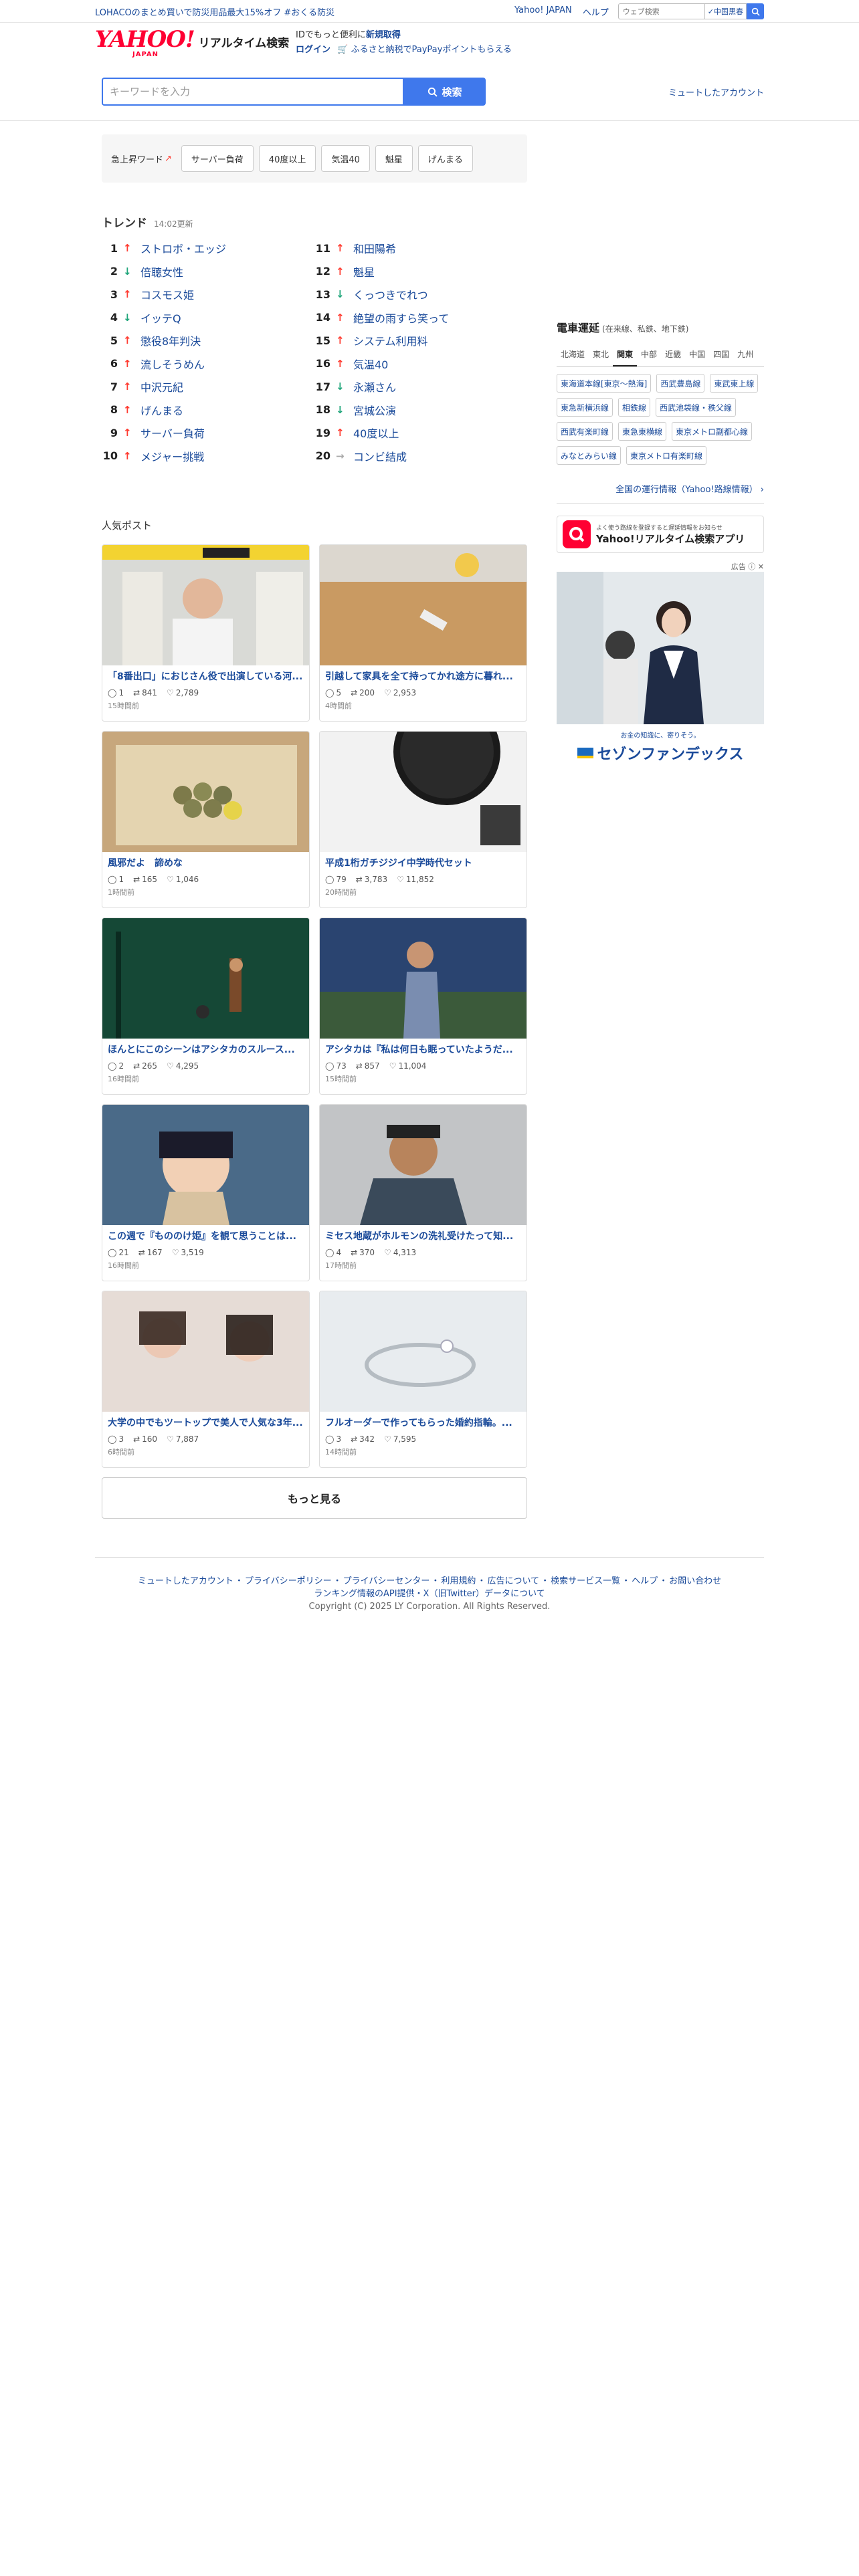  I want to click on footer-link: お問い合わせ, so click(695, 1581).